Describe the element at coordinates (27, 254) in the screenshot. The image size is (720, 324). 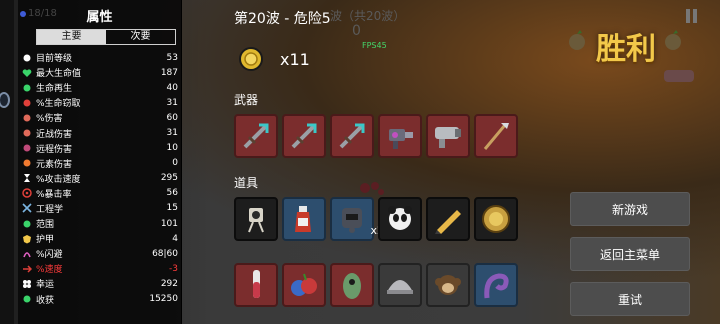
I see `dodge-icon` at that location.